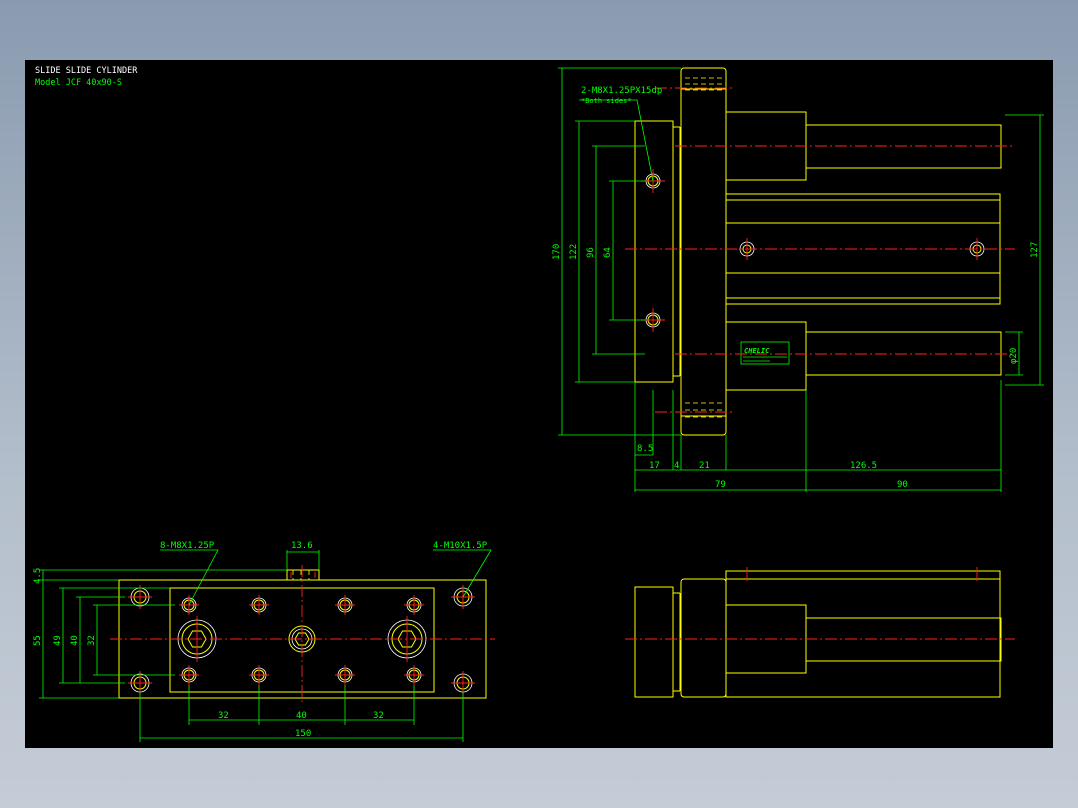  I want to click on dim-17: 17, so click(654, 466).